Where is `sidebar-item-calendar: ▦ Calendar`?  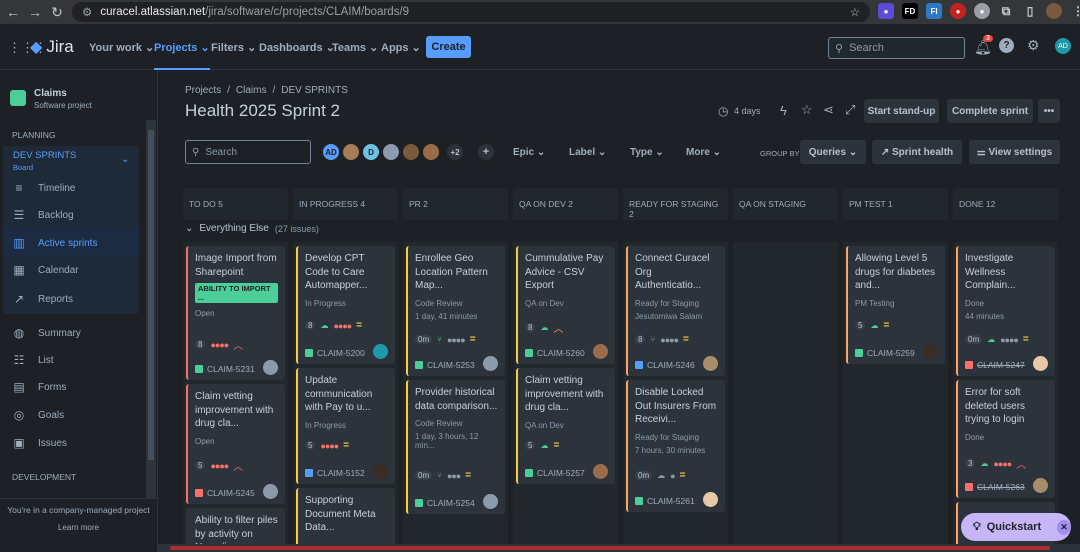
sidebar-item-calendar: ▦ Calendar is located at coordinates (45, 270).